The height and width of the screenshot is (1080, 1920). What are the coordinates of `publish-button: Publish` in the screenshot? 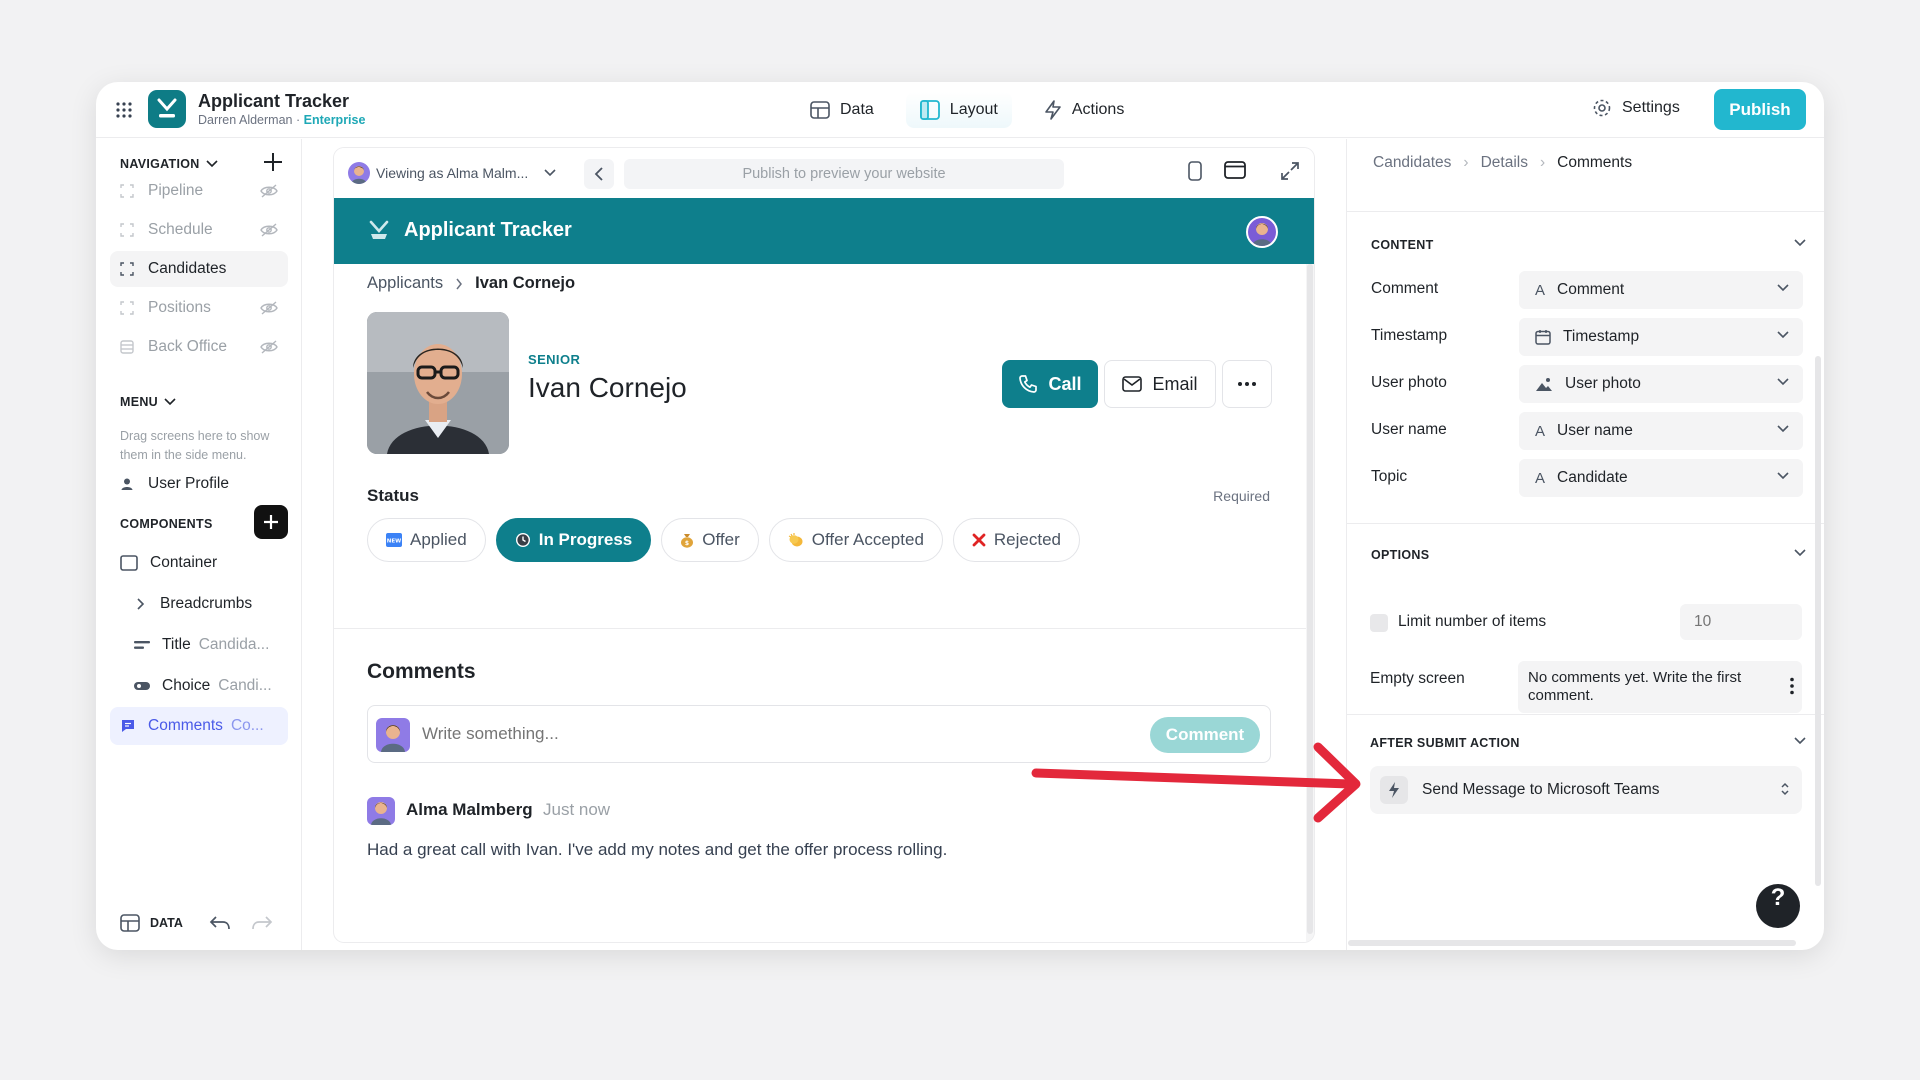 It's located at (1760, 109).